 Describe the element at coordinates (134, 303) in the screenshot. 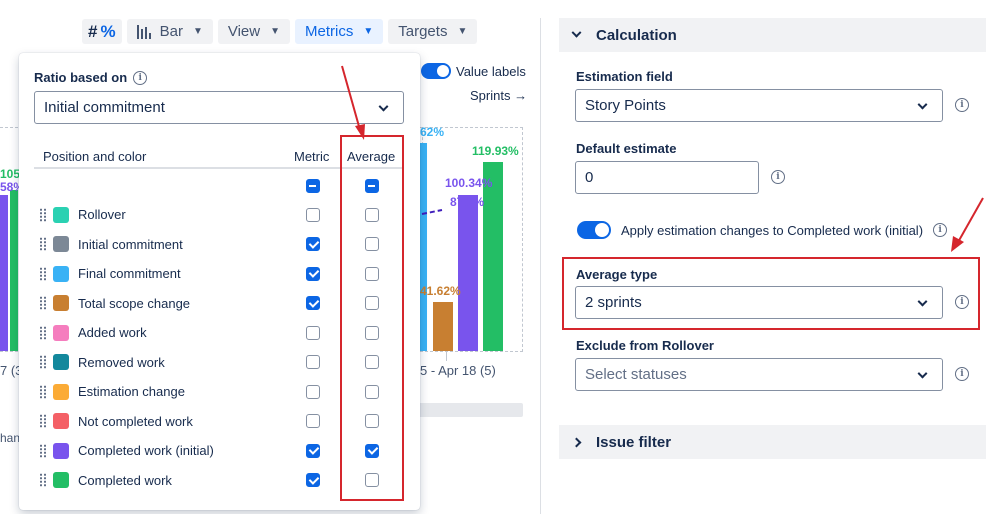

I see `metric-row-label: Total scope change` at that location.